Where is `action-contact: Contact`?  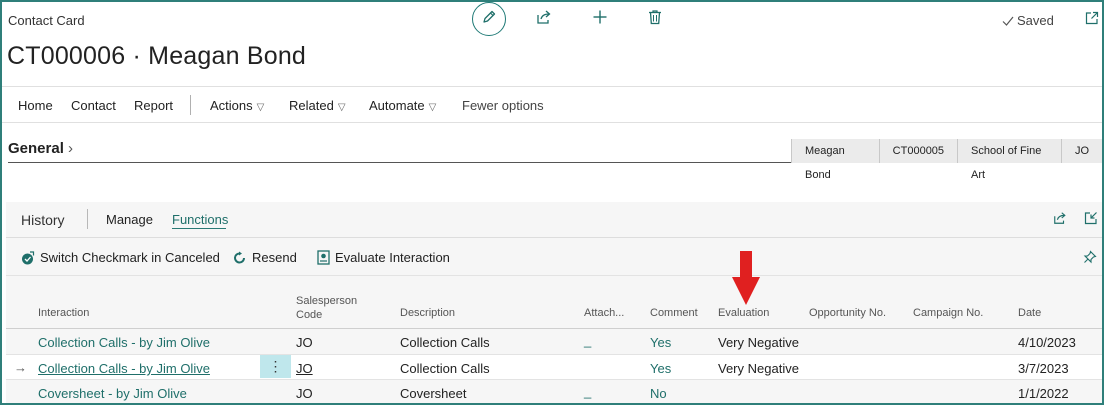
action-contact: Contact is located at coordinates (93, 105).